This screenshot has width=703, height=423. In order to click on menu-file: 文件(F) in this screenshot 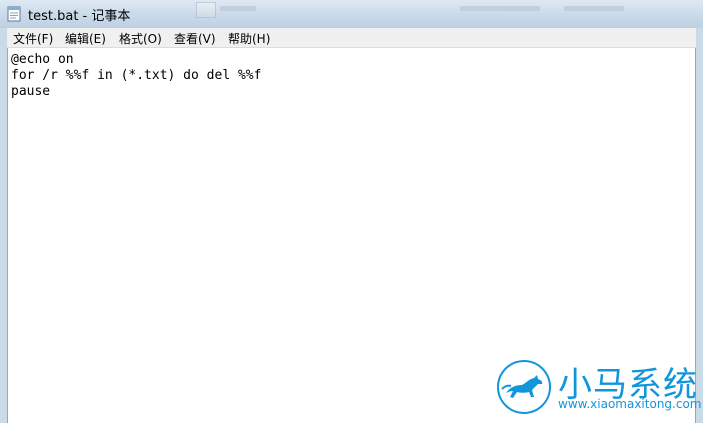, I will do `click(33, 38)`.